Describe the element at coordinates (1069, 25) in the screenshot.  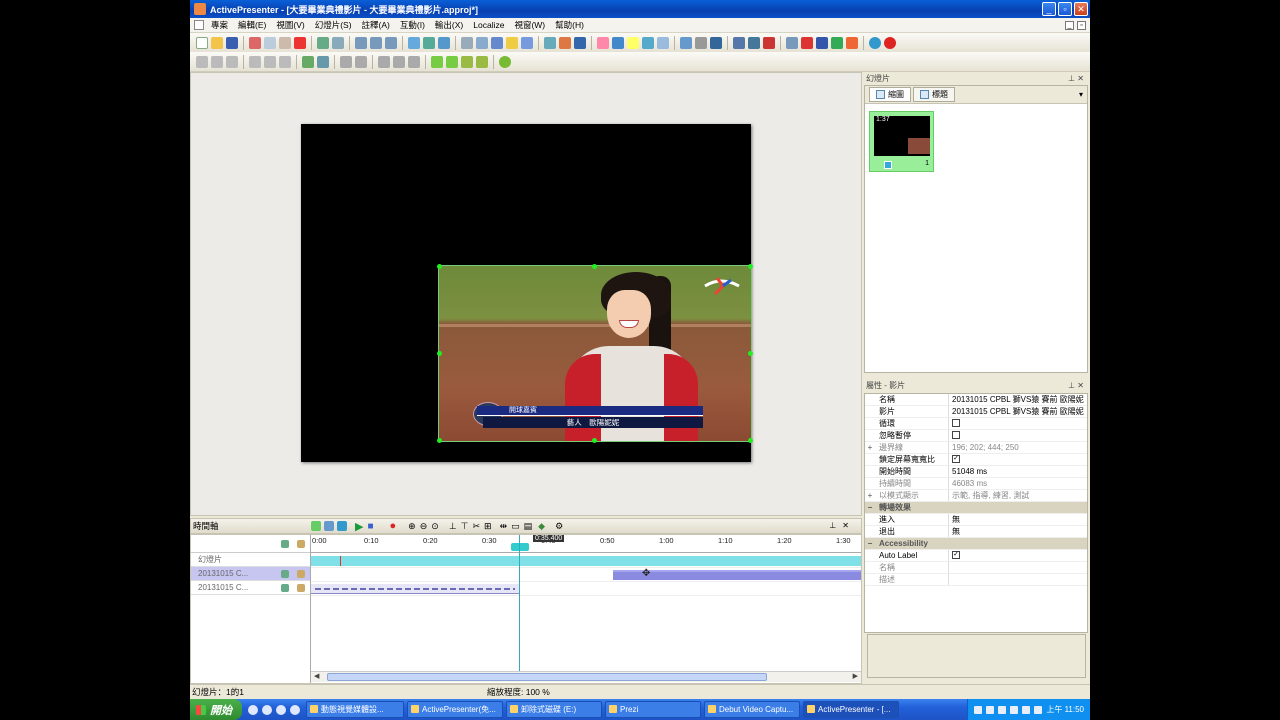
I see `doc-minimize-button: _` at that location.